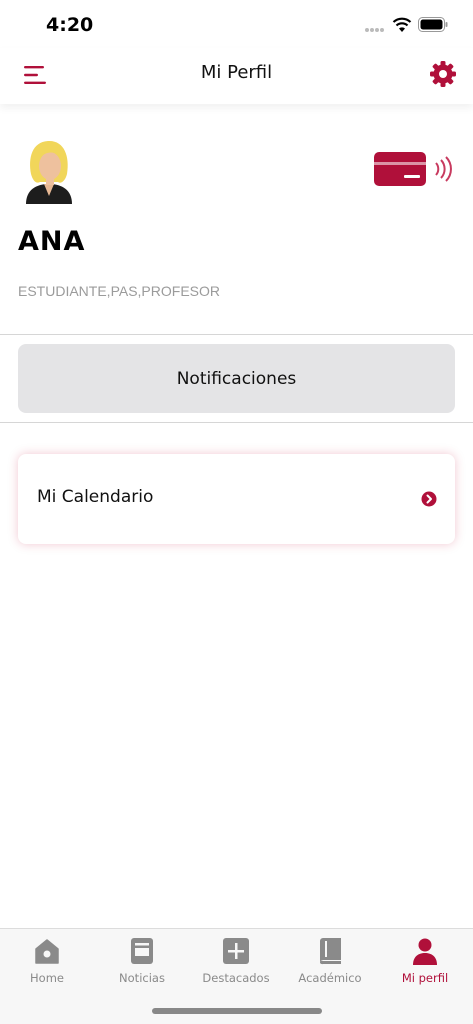 The image size is (473, 1024). I want to click on tab-label: Noticias, so click(142, 978).